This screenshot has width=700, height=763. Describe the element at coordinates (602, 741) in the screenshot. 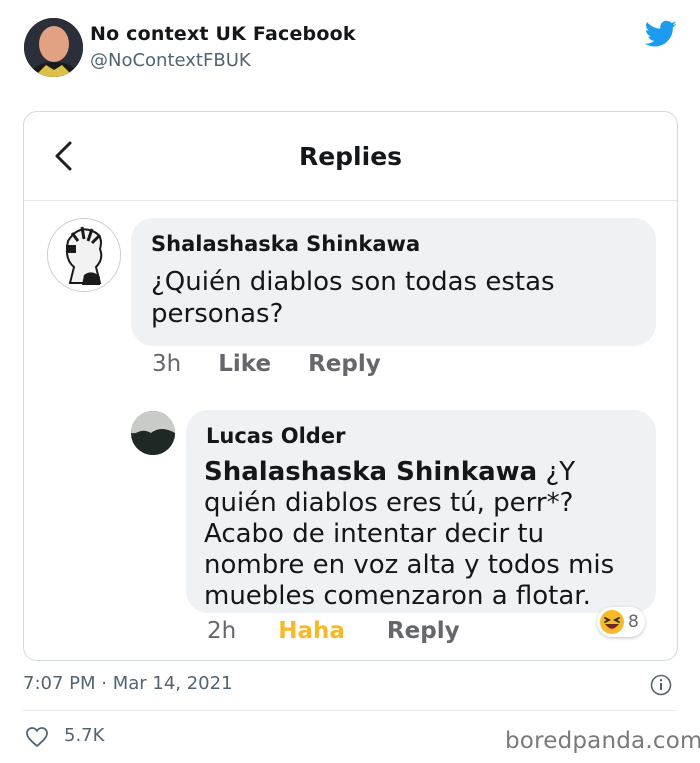

I see `watermark: boredpanda.com` at that location.